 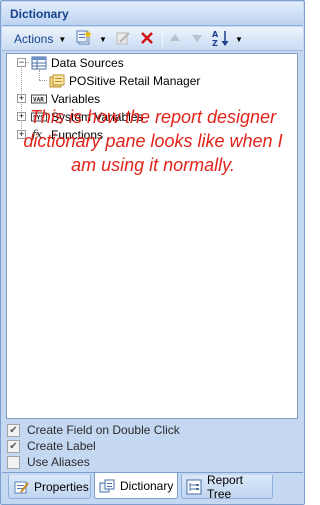 I want to click on move-up-icon, so click(x=175, y=39).